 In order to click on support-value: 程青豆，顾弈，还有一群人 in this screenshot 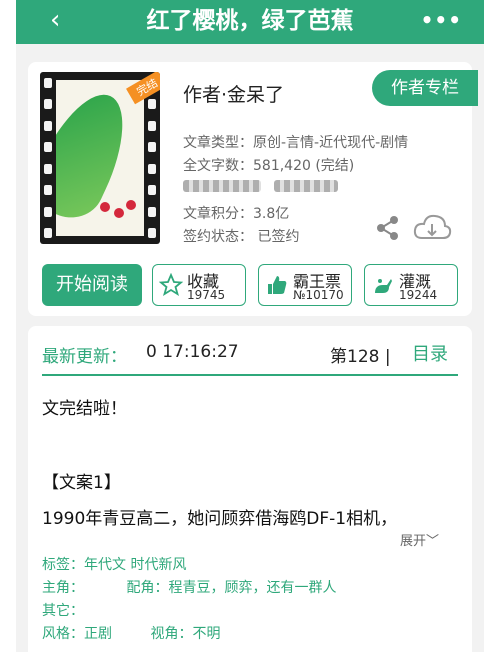, I will do `click(252, 588)`.